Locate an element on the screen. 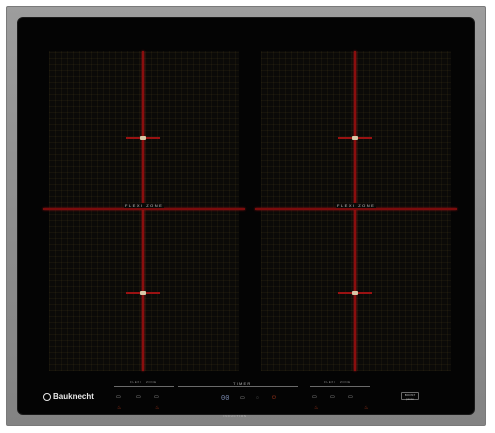 The height and width of the screenshot is (433, 495). timer-button: ▭ is located at coordinates (242, 398).